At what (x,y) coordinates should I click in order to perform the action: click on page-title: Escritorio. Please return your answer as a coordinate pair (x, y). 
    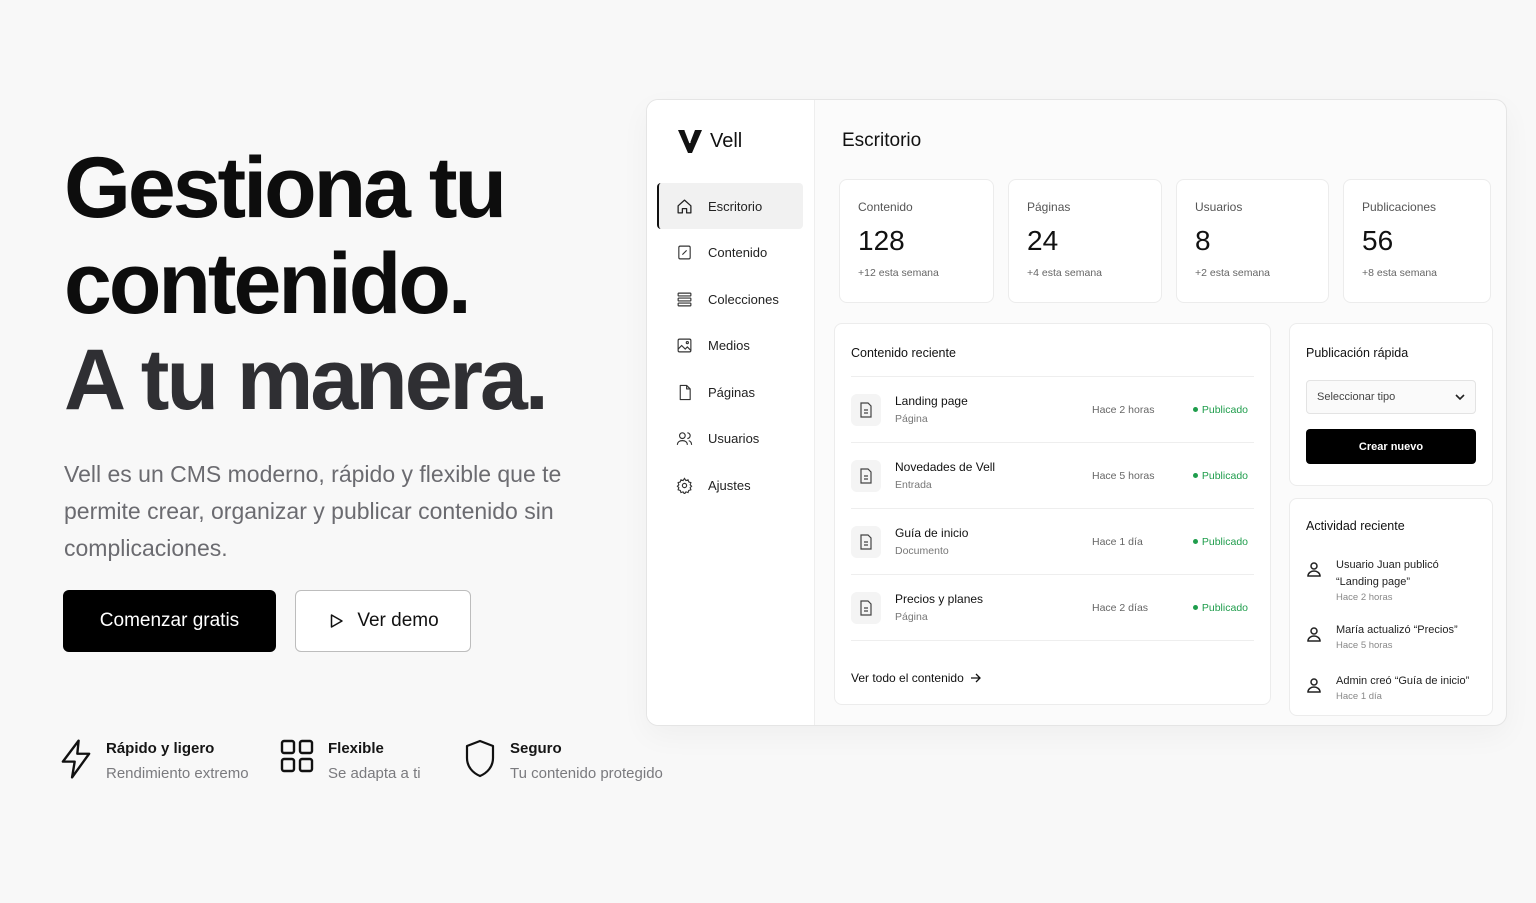
    Looking at the image, I should click on (882, 140).